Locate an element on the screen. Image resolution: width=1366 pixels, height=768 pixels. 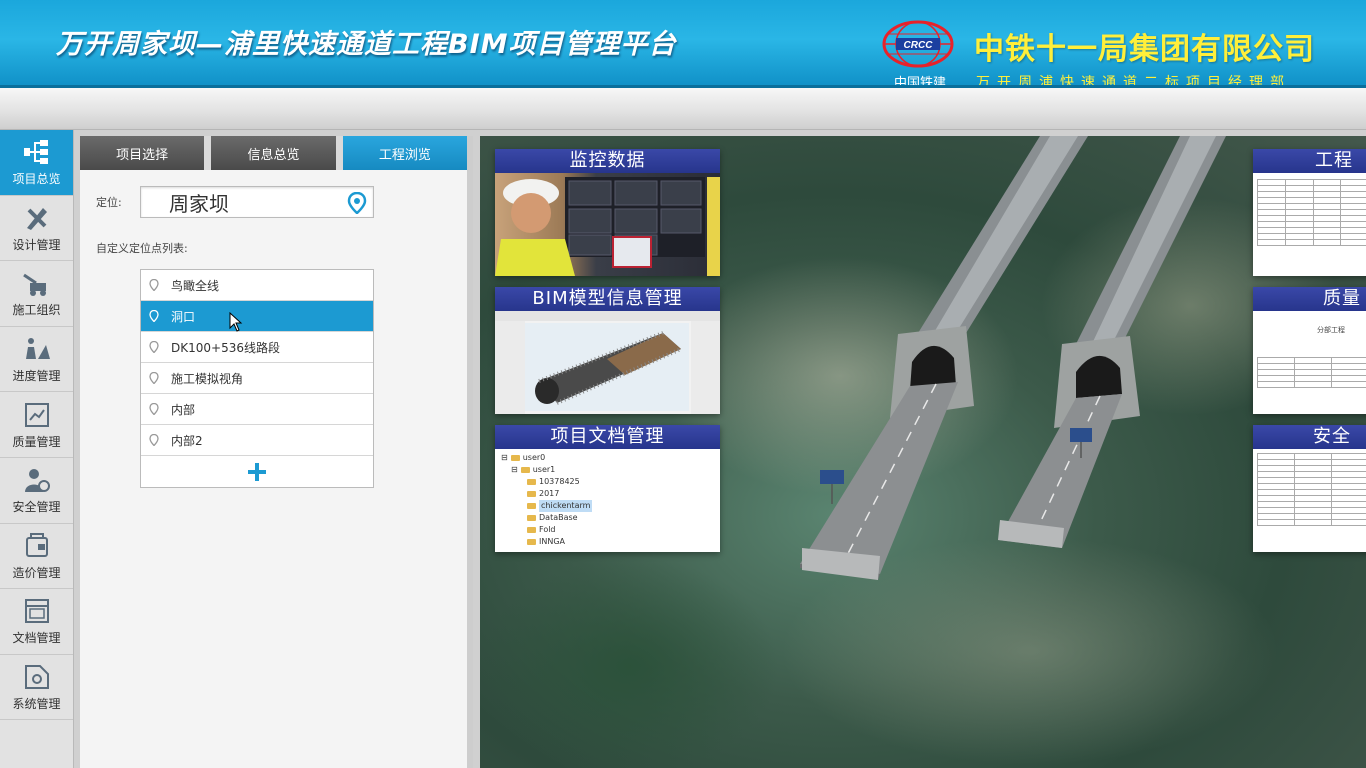
cost-icon is located at coordinates (37, 546).